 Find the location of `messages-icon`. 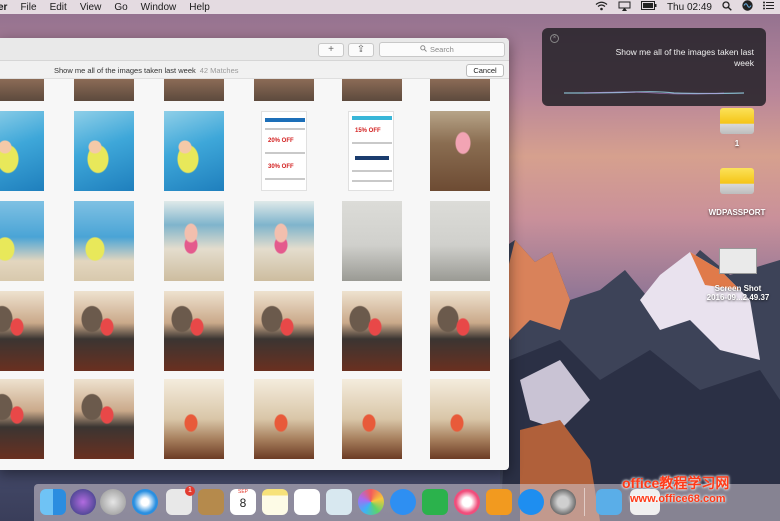

messages-icon is located at coordinates (403, 502).